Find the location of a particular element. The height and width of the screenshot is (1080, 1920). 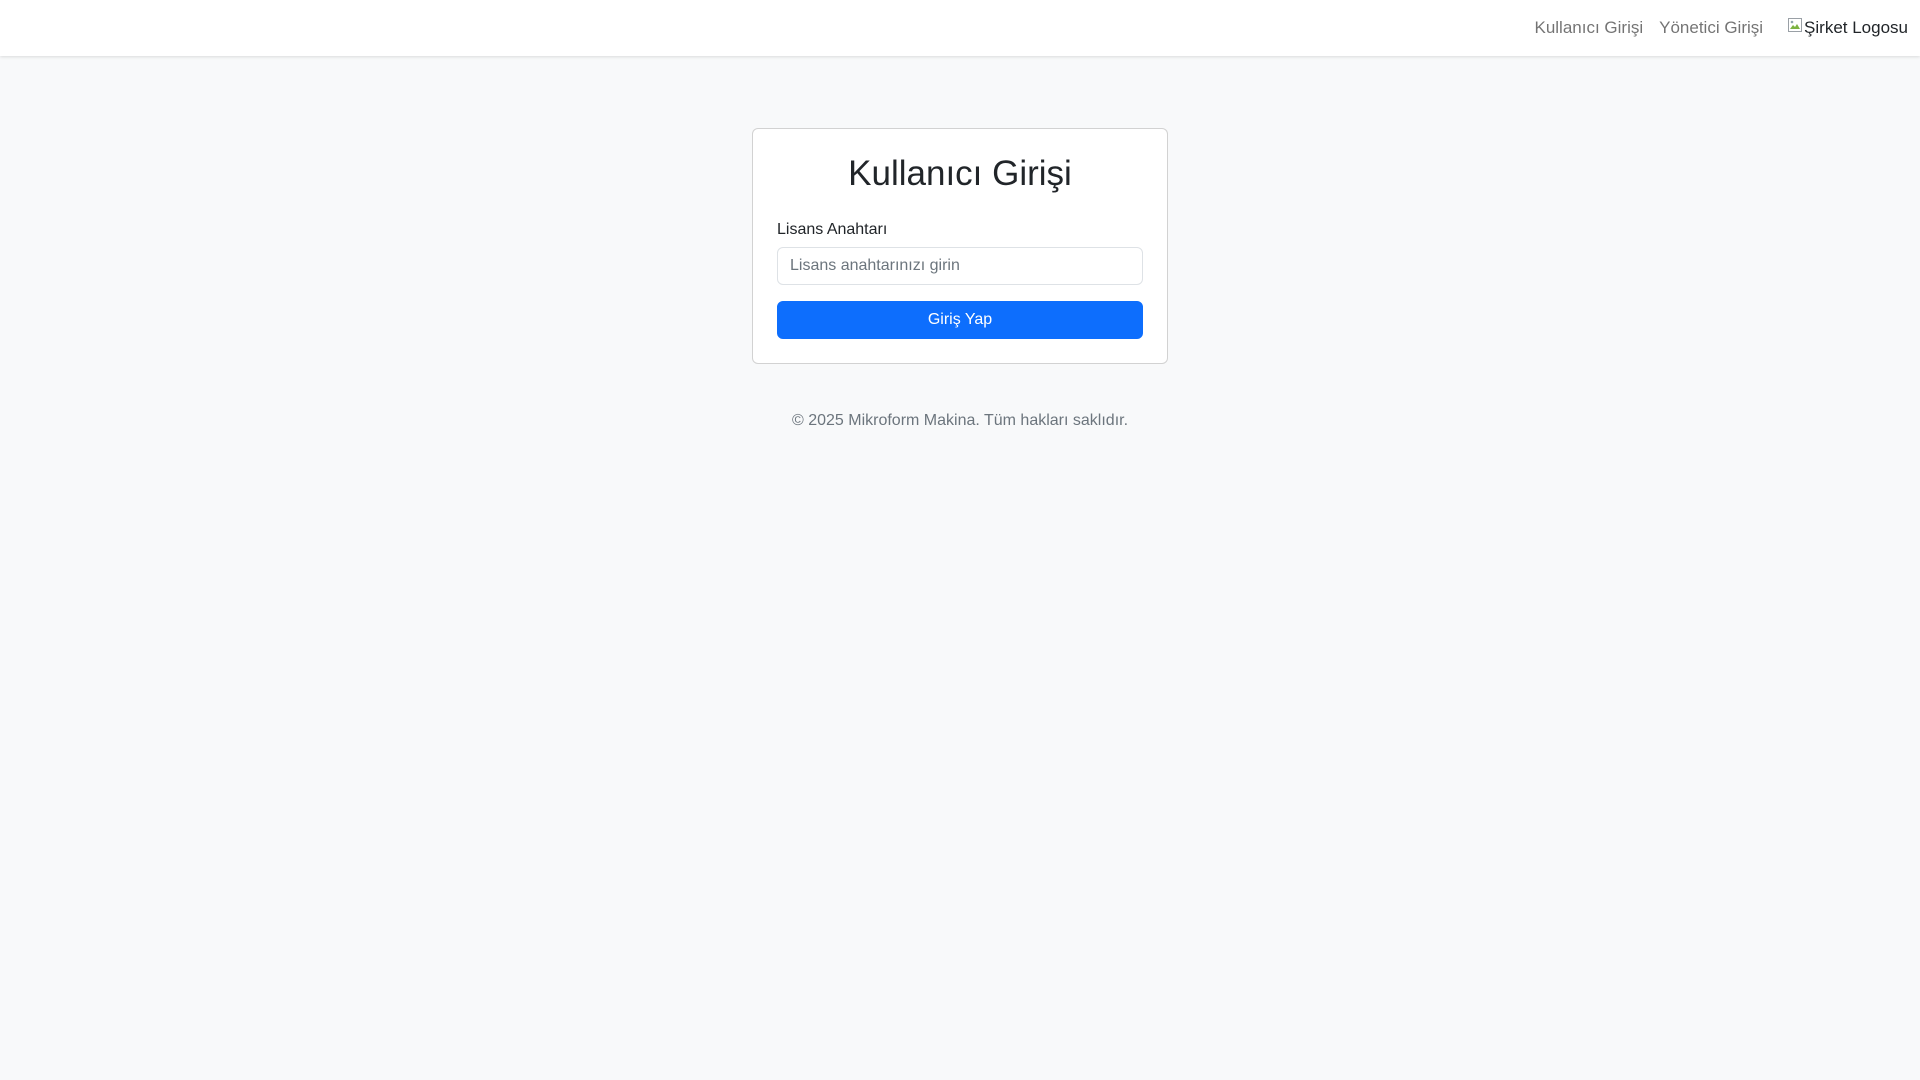

nav-link-admin-login: Yönetici Girişi is located at coordinates (1711, 28).